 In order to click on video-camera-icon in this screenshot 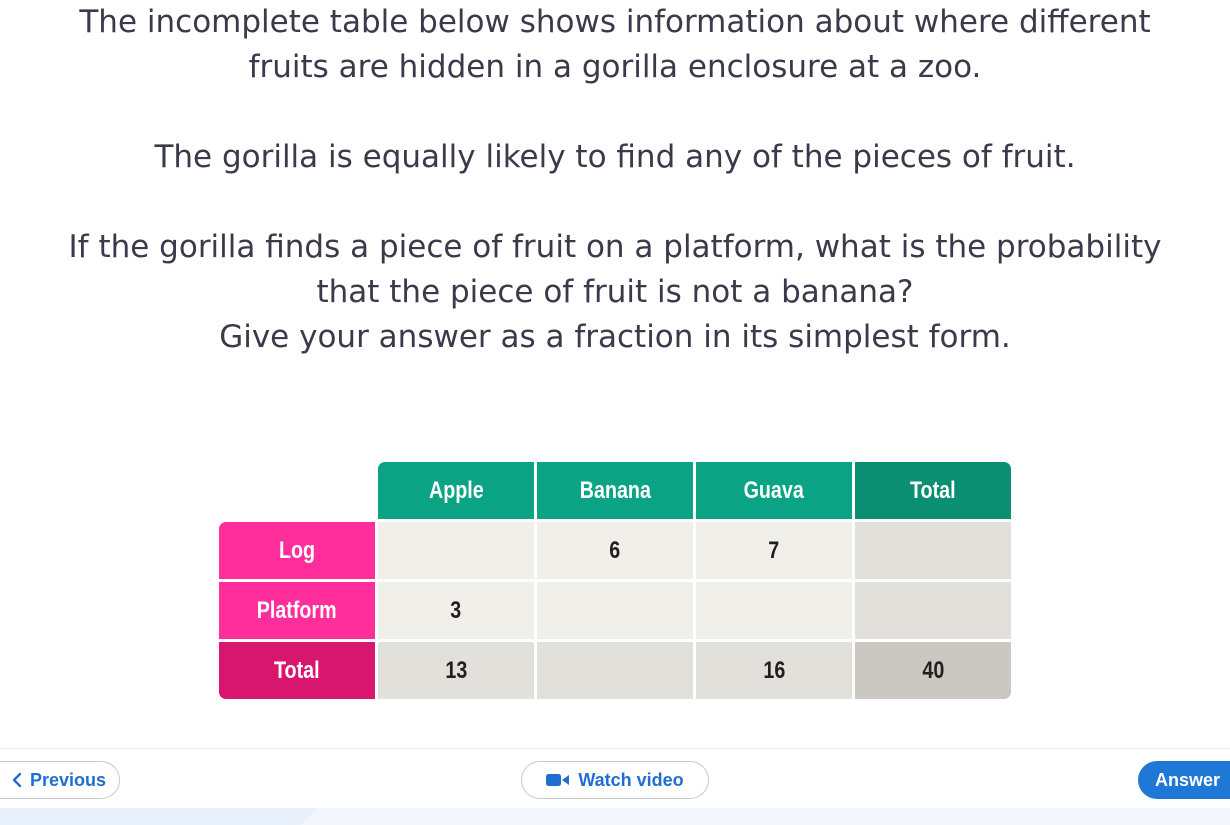, I will do `click(558, 780)`.